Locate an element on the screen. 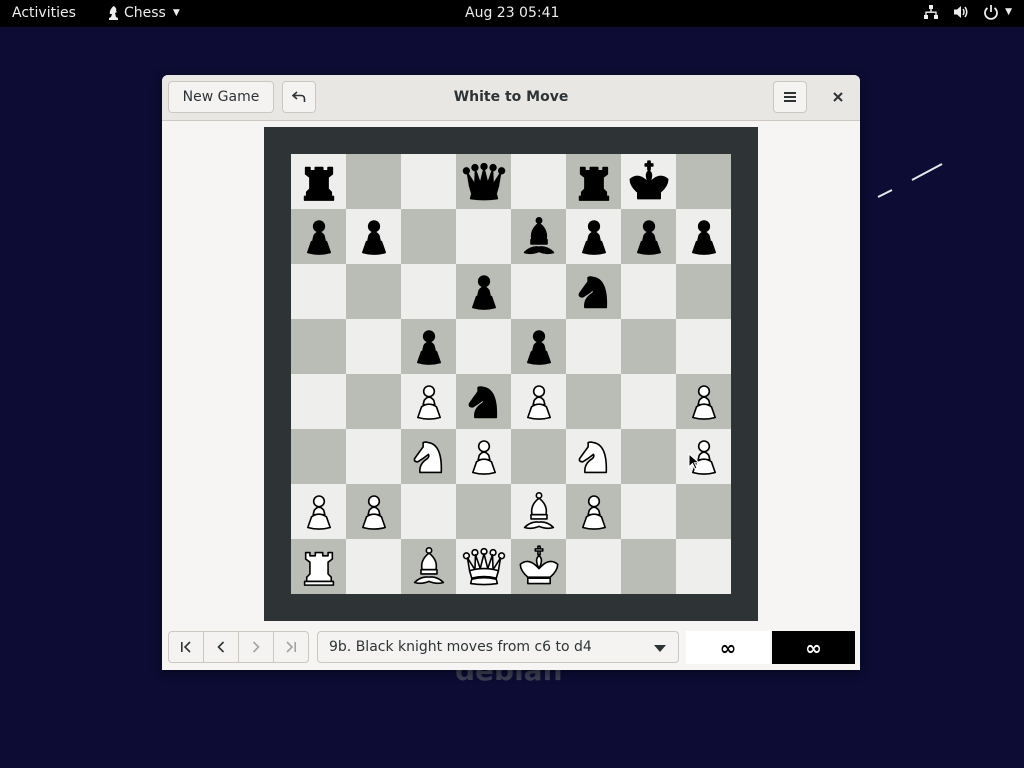 Image resolution: width=1024 pixels, height=768 pixels. square-a5 is located at coordinates (318, 346).